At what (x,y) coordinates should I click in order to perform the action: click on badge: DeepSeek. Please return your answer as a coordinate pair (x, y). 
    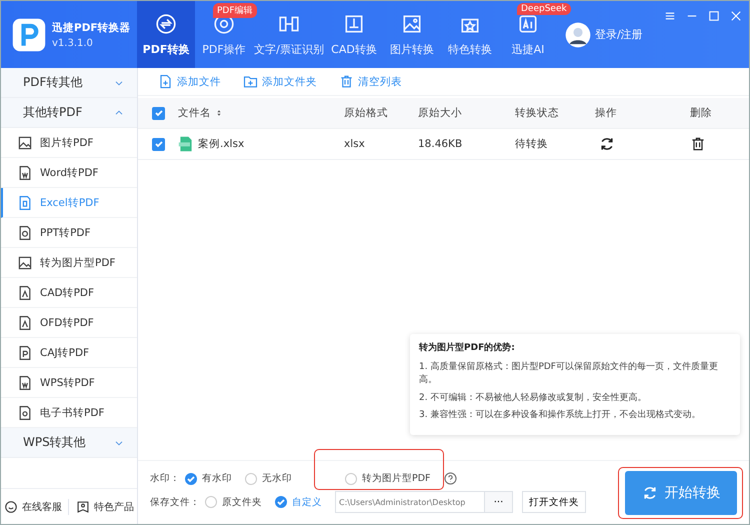
    Looking at the image, I should click on (544, 9).